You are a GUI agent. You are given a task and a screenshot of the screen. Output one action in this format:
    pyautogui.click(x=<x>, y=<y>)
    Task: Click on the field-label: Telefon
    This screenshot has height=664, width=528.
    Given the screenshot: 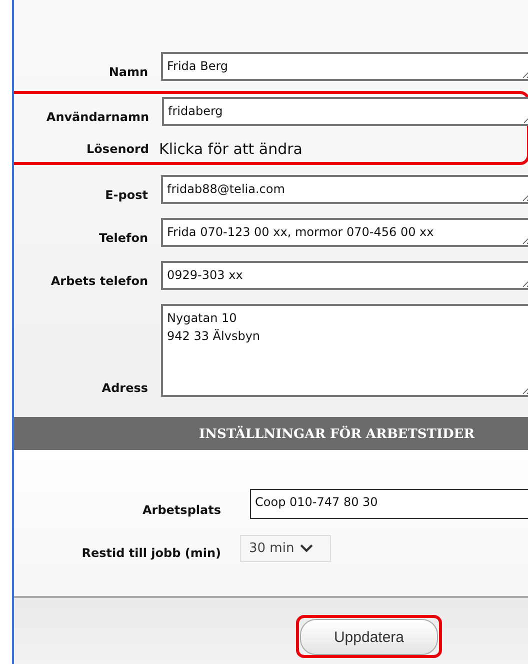 What is the action you would take?
    pyautogui.click(x=123, y=239)
    